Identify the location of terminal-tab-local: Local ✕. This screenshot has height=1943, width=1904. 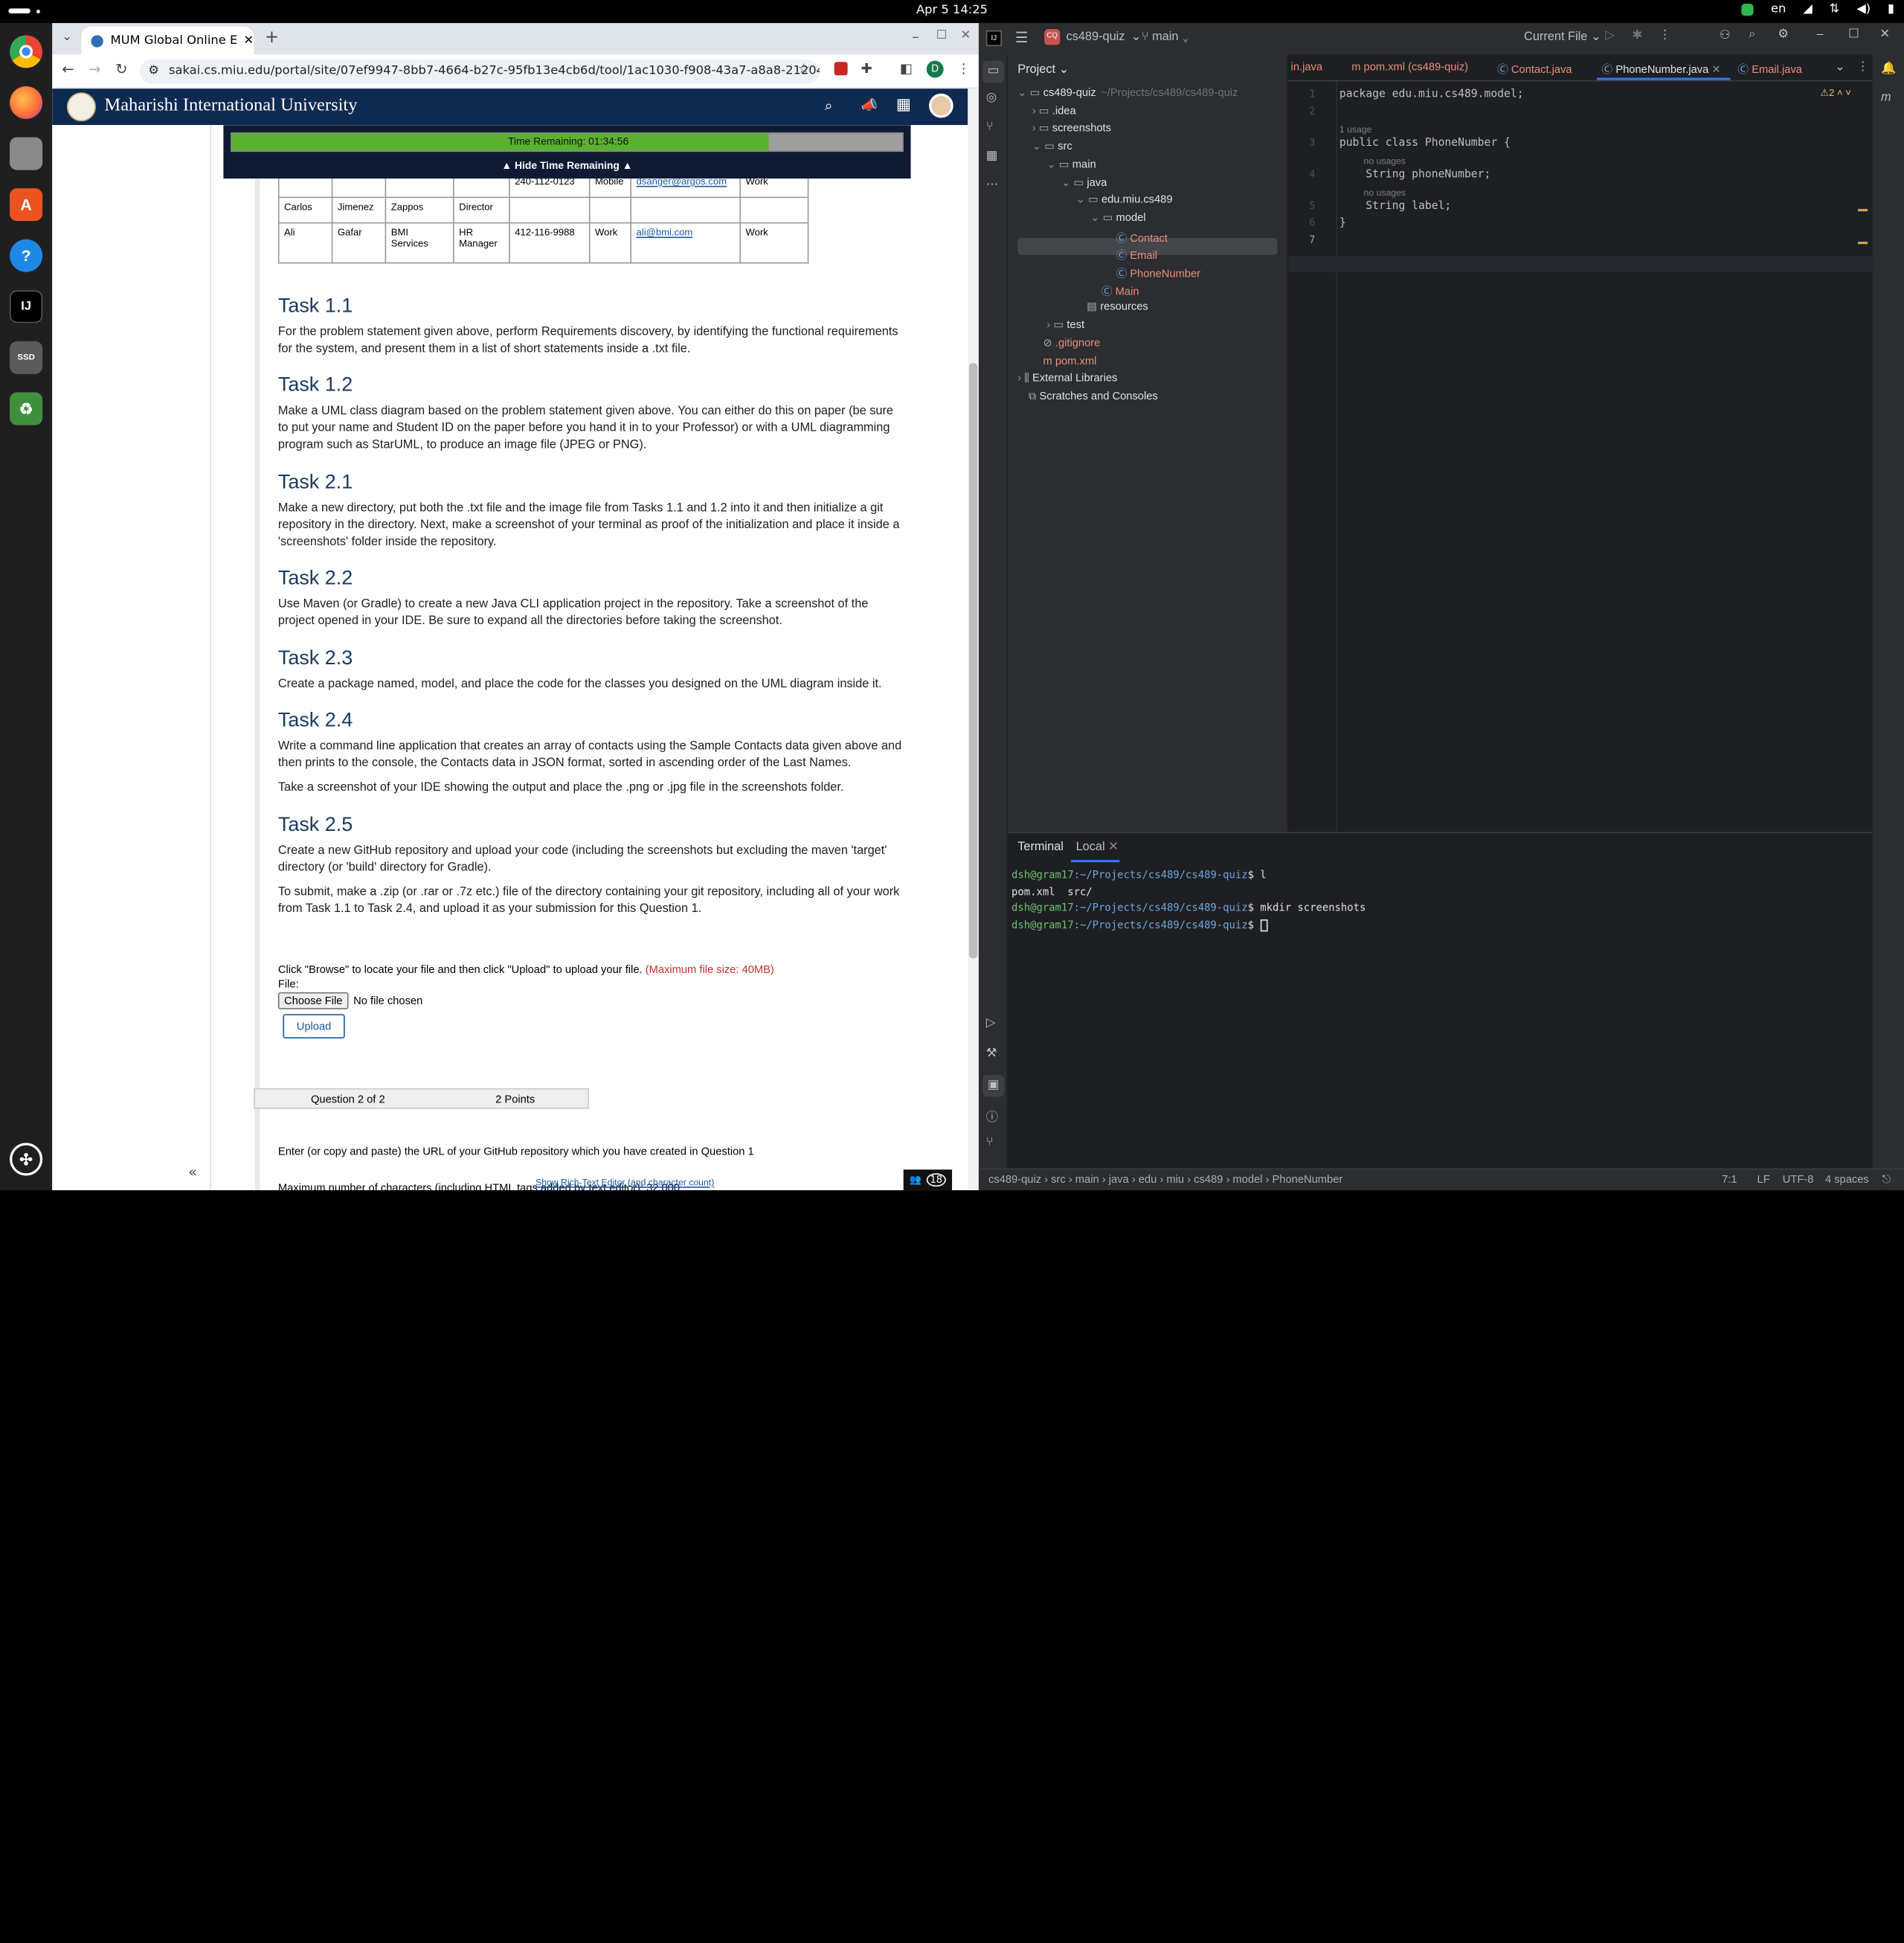
(1097, 847).